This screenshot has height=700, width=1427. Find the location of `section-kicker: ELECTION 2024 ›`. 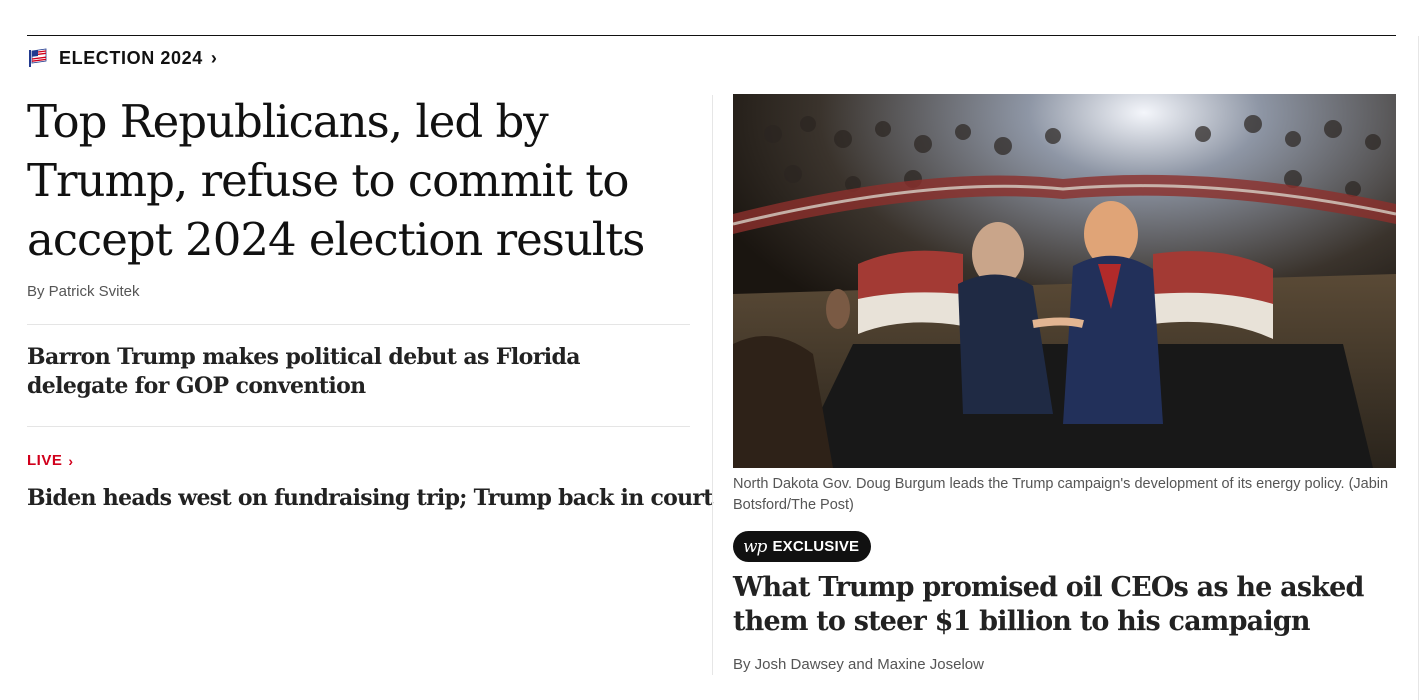

section-kicker: ELECTION 2024 › is located at coordinates (122, 58).